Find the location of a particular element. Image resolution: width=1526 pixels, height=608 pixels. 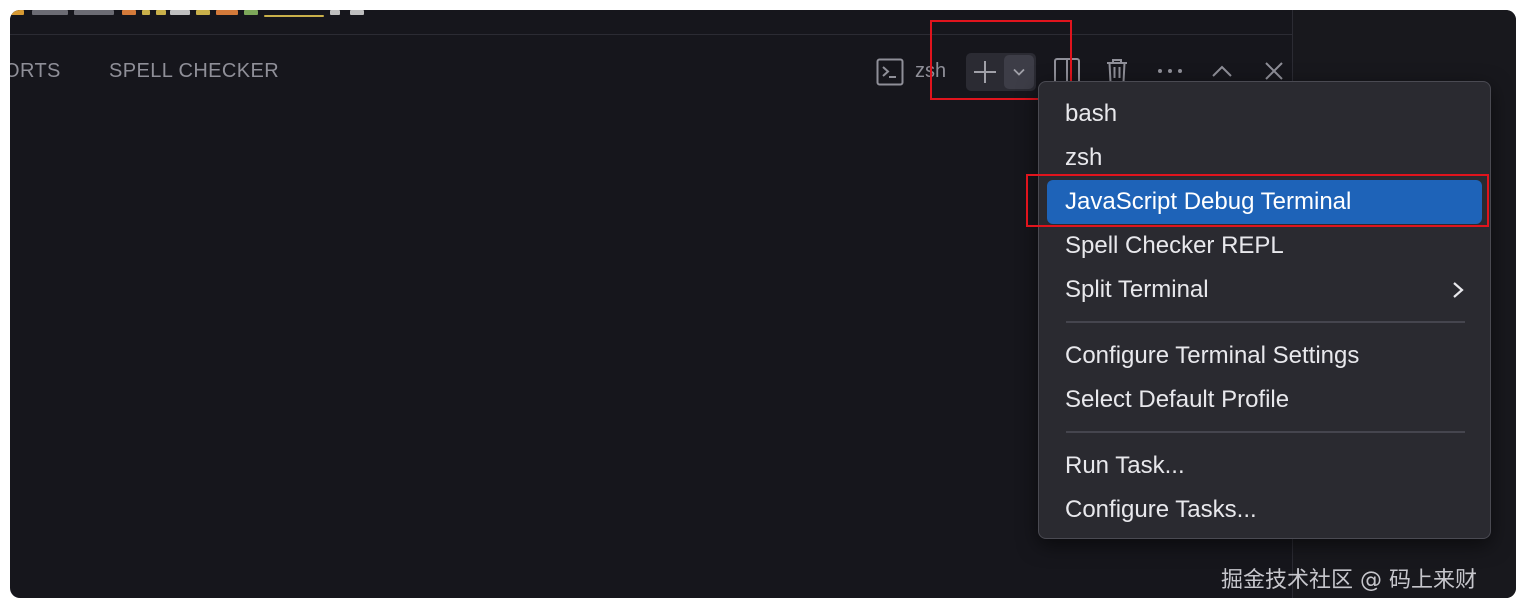

annotation-box-javascript-debug is located at coordinates (1257, 200).